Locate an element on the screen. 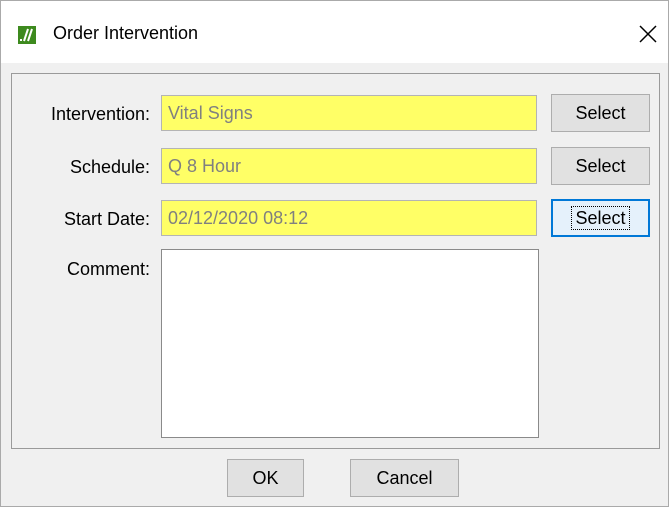  ok-button: OK is located at coordinates (265, 478).